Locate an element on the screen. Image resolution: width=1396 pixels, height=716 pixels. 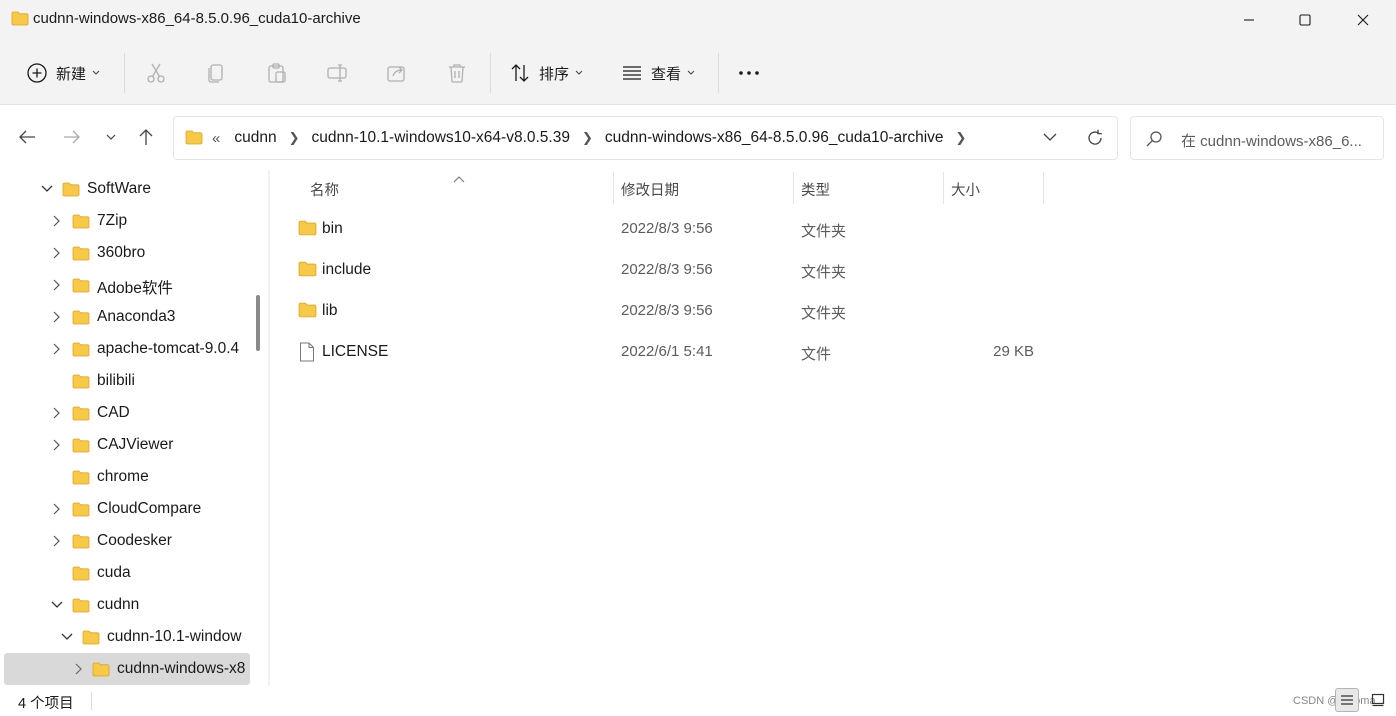
recent-locations-button is located at coordinates (111, 137).